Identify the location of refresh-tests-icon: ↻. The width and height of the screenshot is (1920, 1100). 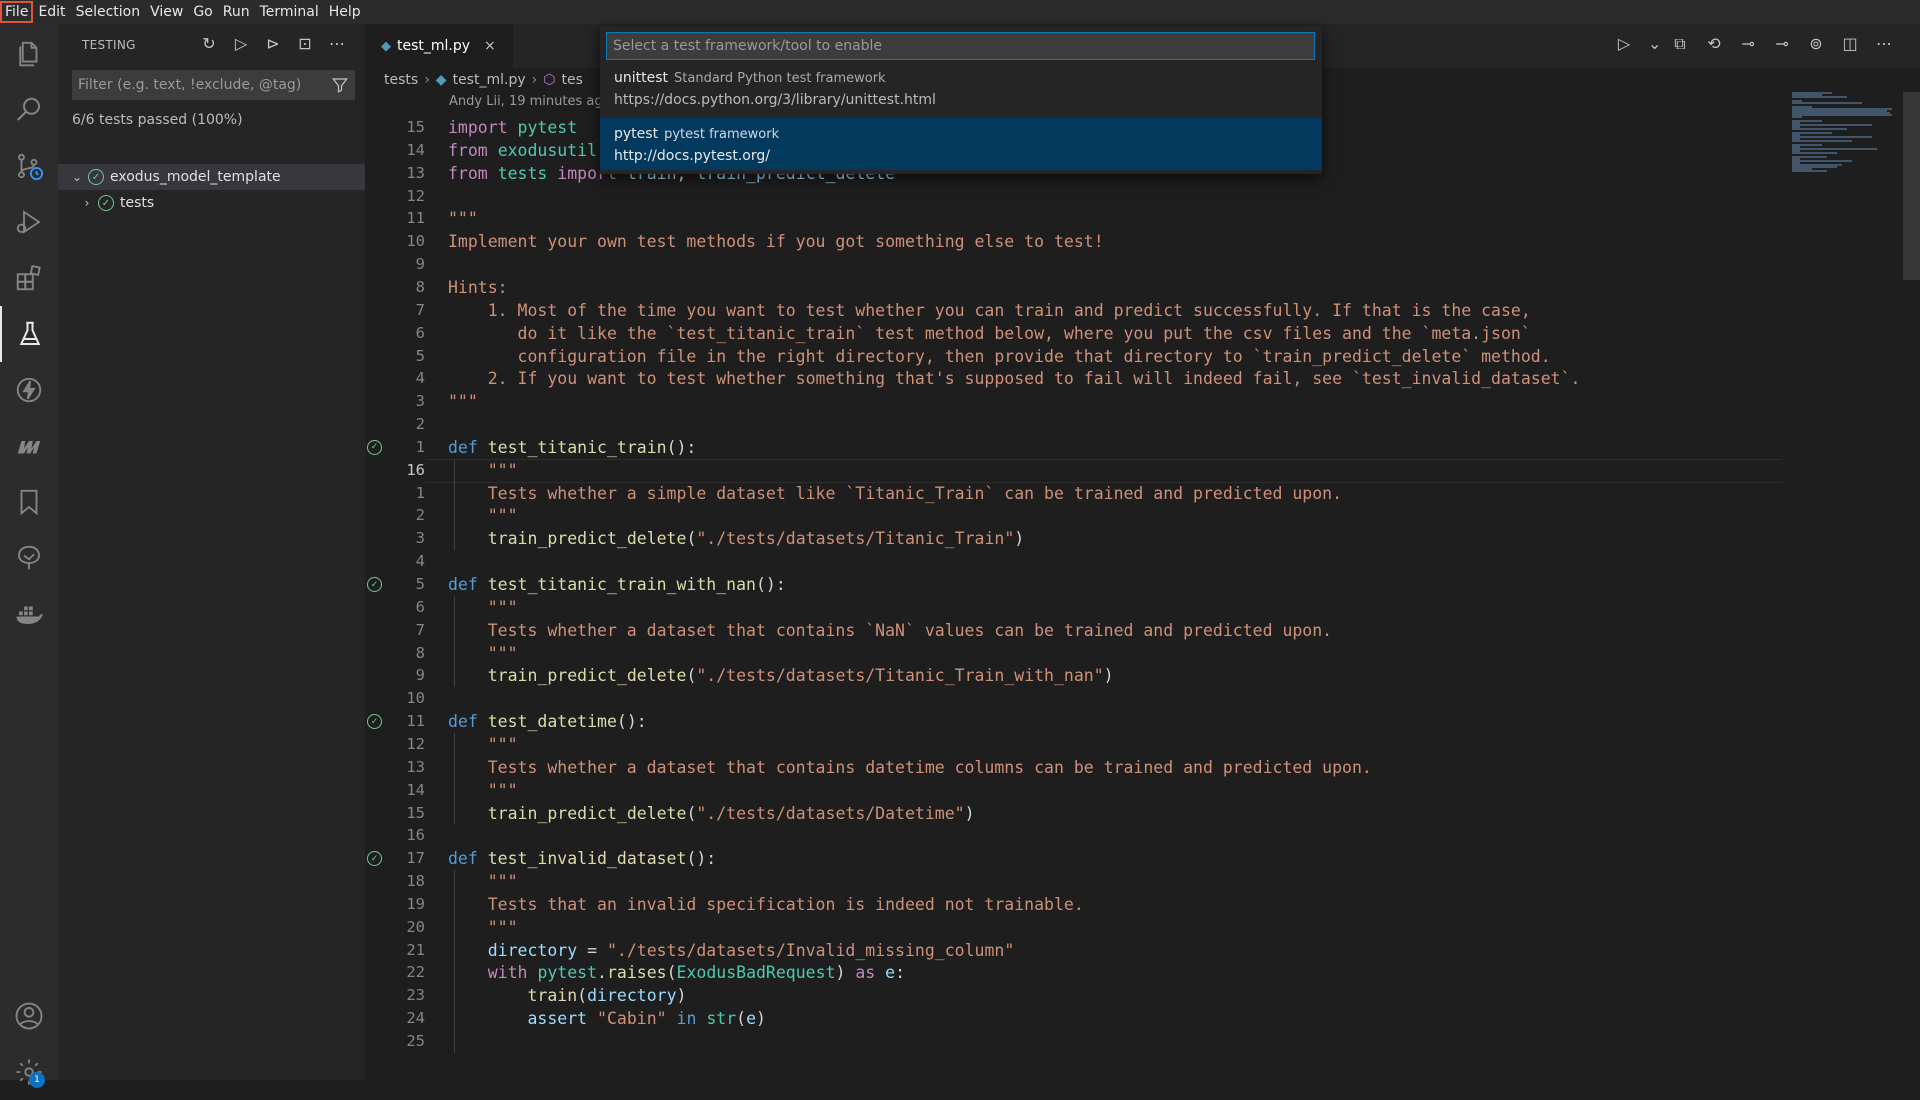
(209, 43).